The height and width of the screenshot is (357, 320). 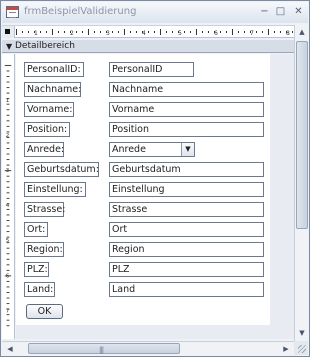 I want to click on field-control-source: Nachname, so click(x=138, y=89).